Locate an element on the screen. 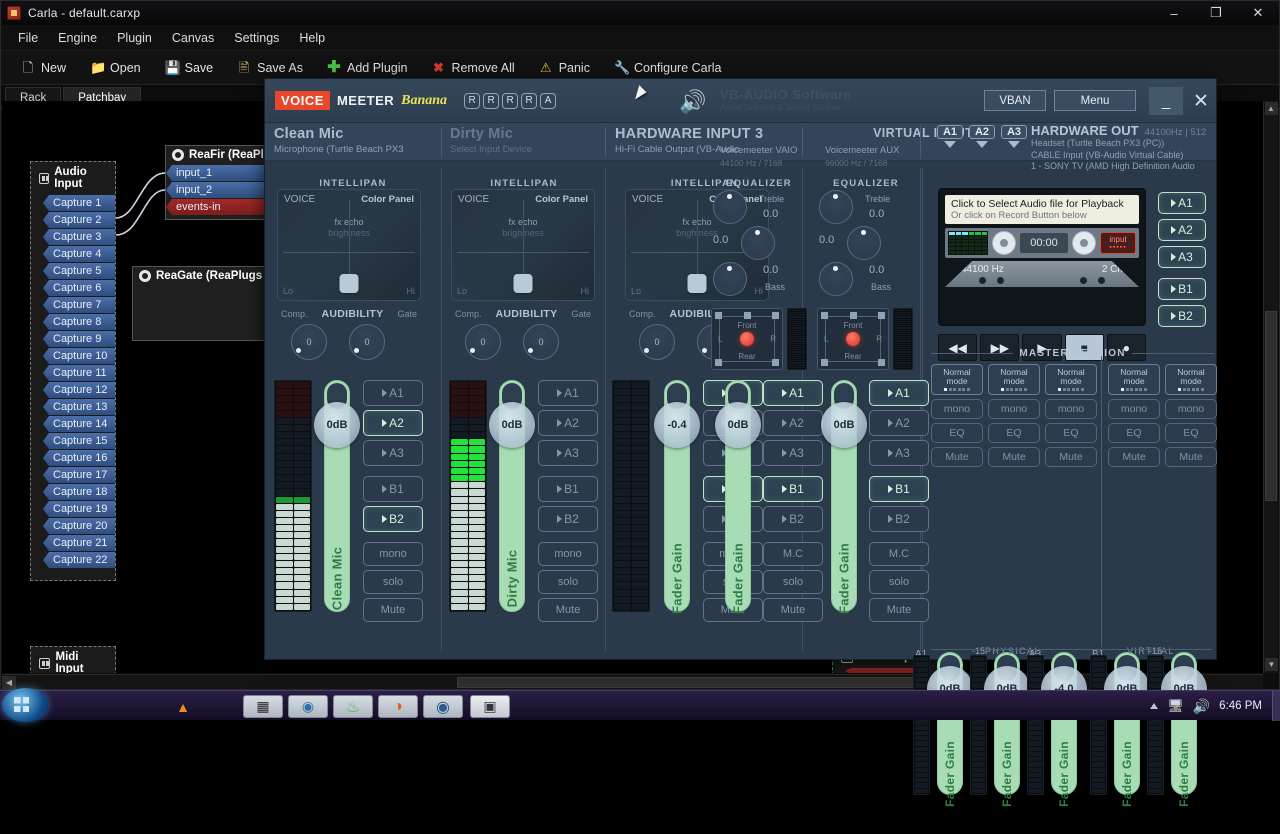  toolbar-remove-all-button: ✖ Remove All is located at coordinates (472, 68).